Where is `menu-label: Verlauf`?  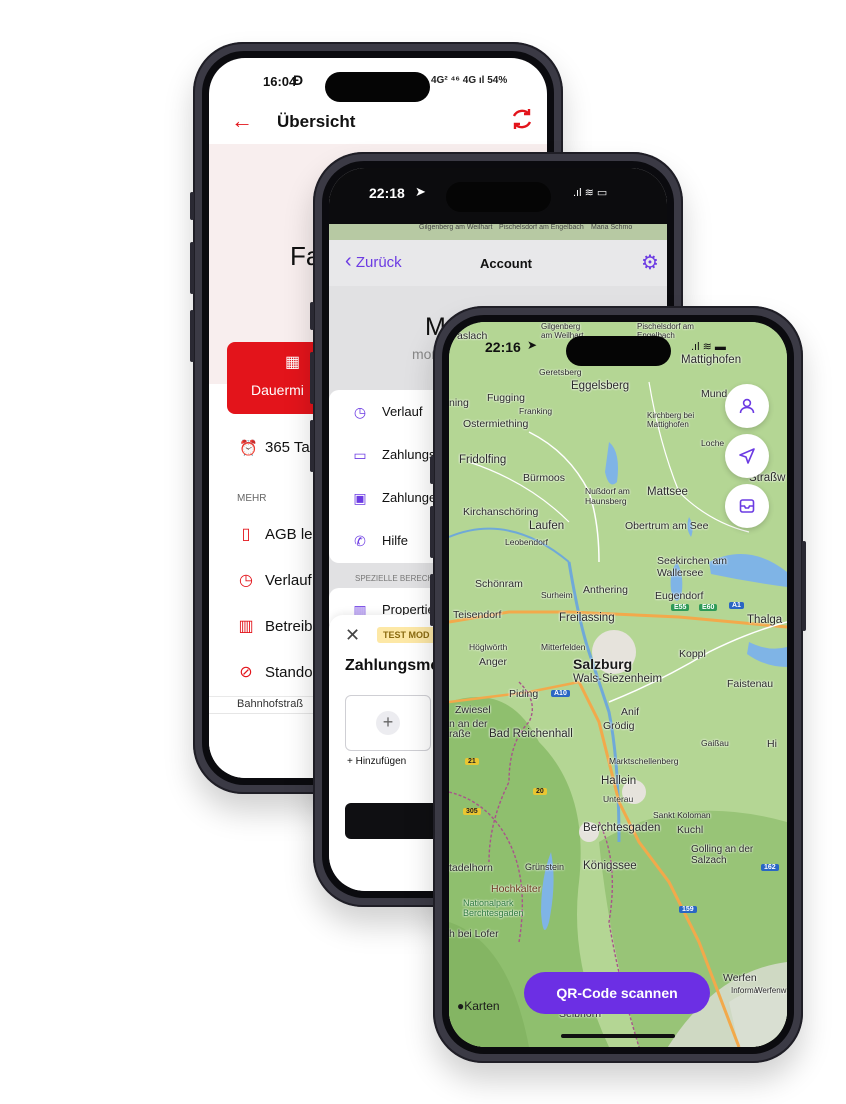 menu-label: Verlauf is located at coordinates (288, 580).